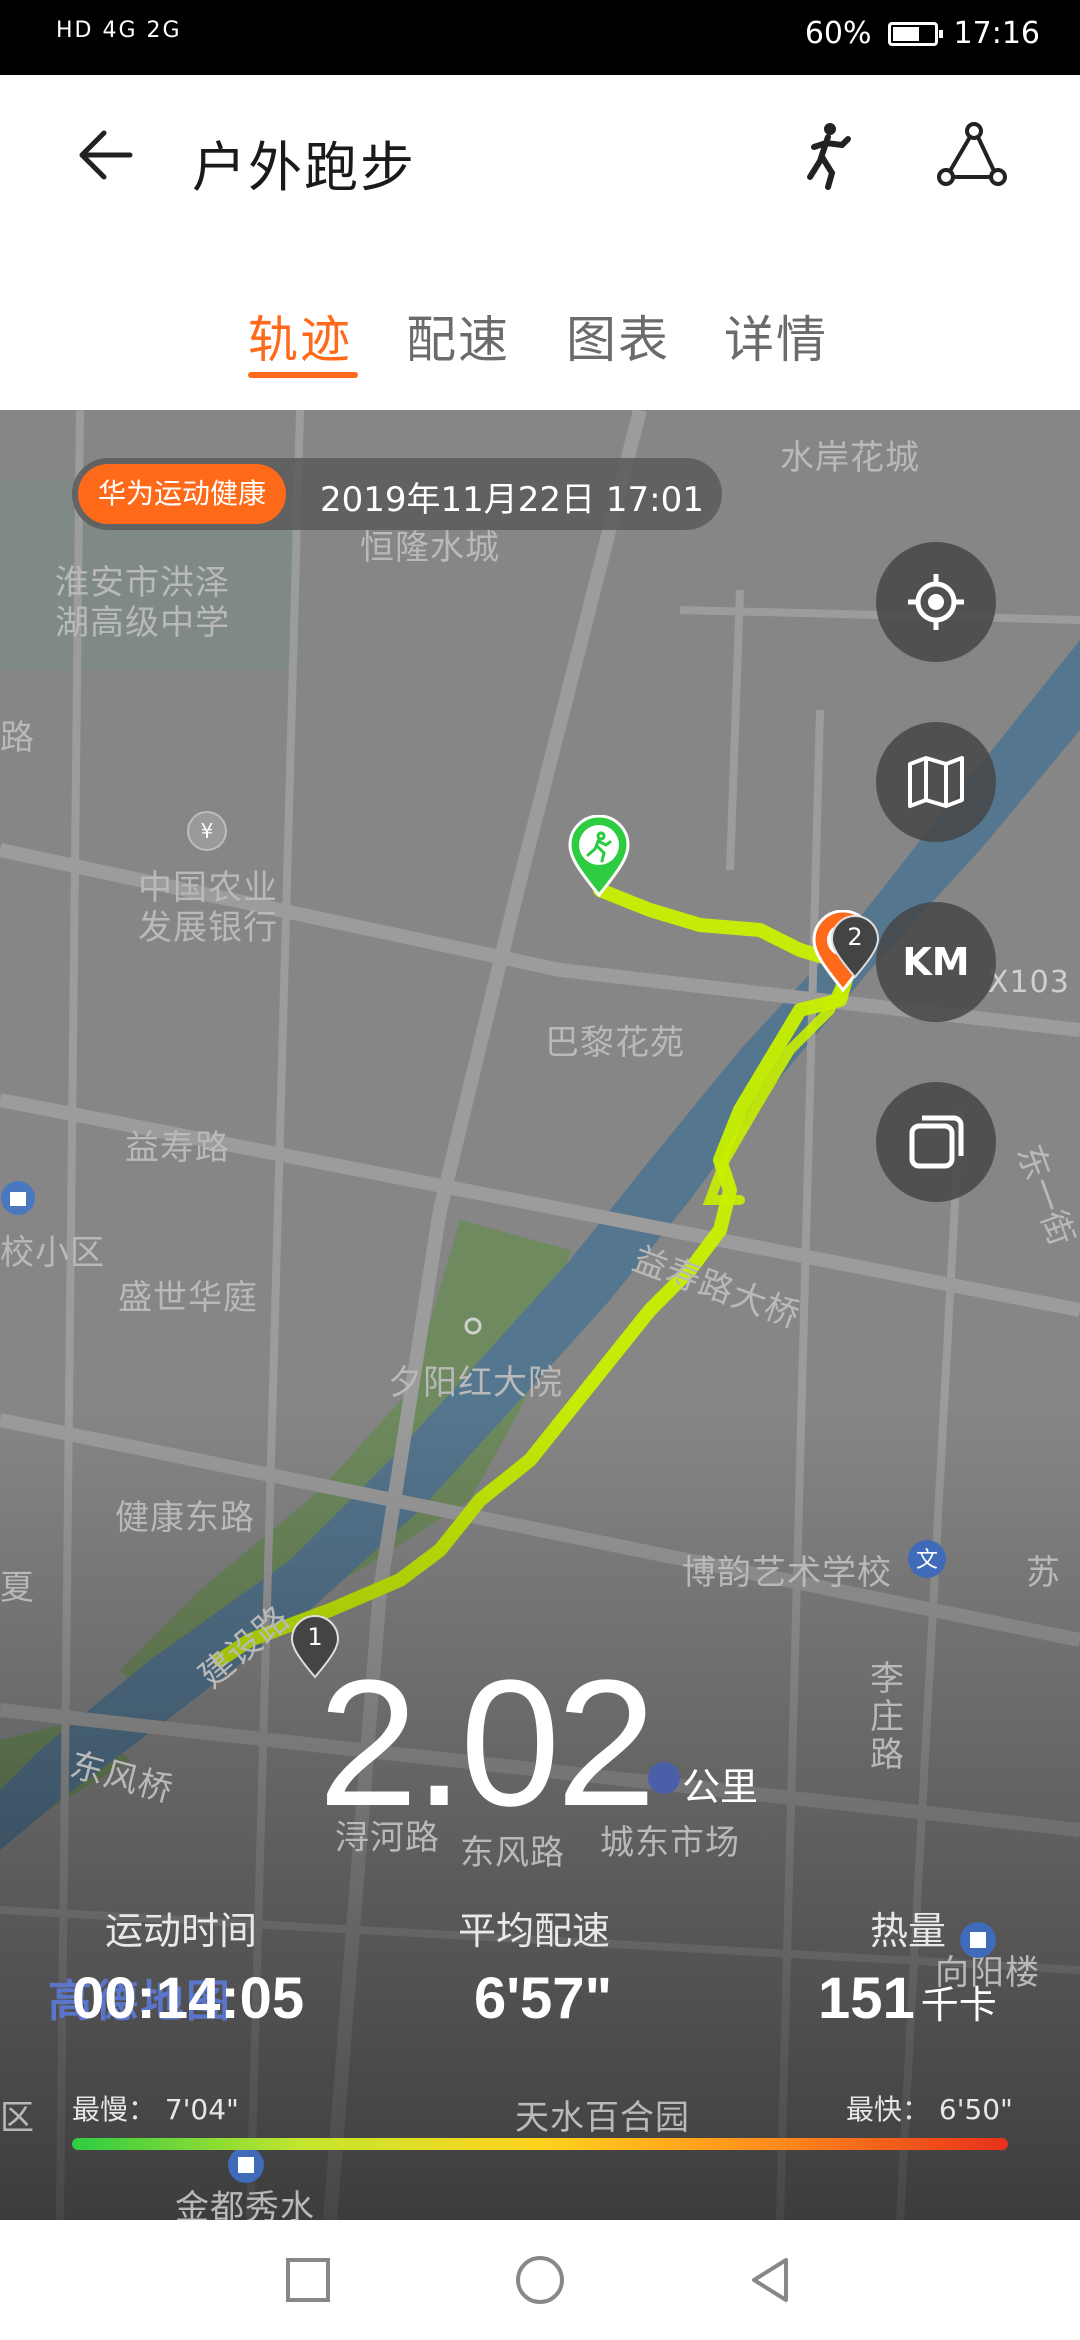 This screenshot has height=2340, width=1080. Describe the element at coordinates (155, 2109) in the screenshot. I see `slowest-pace: 最慢： 7'04"` at that location.